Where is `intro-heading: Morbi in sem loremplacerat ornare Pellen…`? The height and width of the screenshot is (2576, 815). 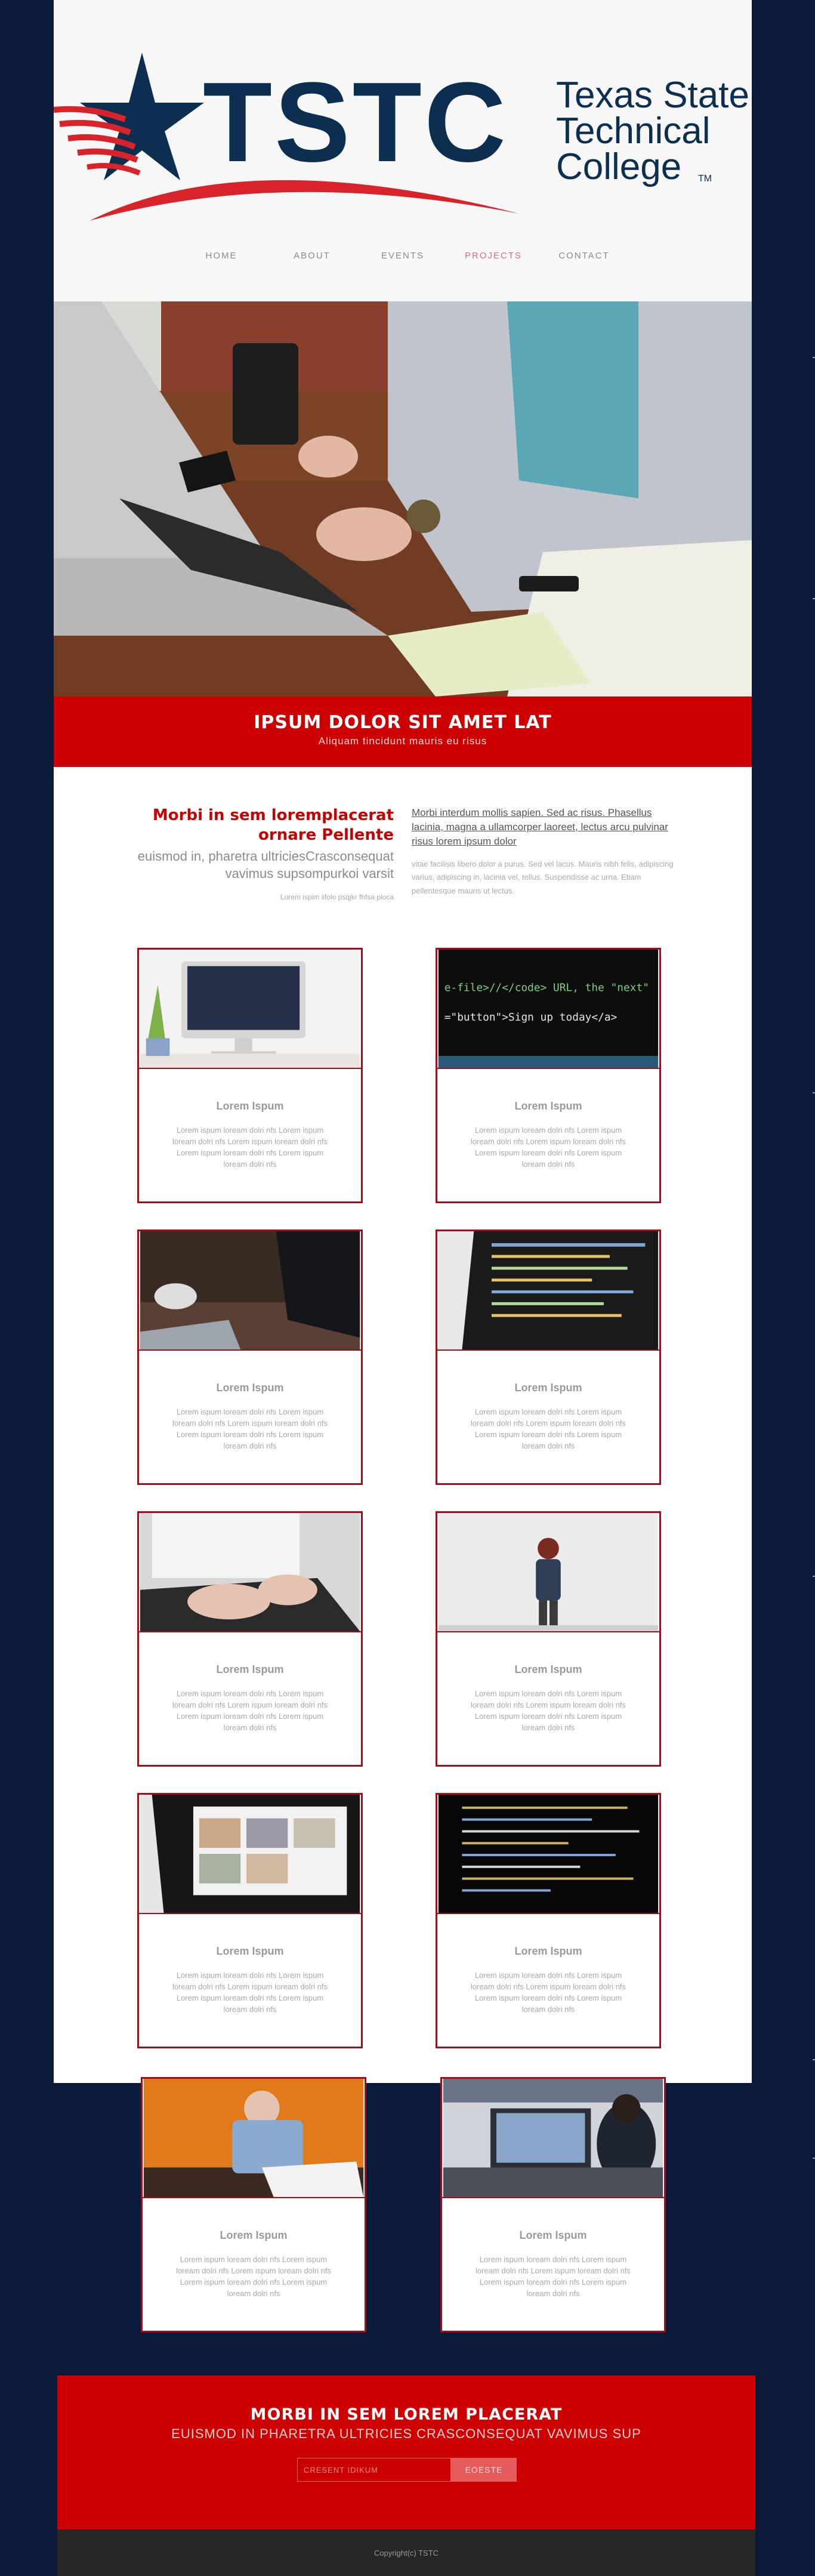 intro-heading: Morbi in sem loremplacerat ornare Pellen… is located at coordinates (273, 825).